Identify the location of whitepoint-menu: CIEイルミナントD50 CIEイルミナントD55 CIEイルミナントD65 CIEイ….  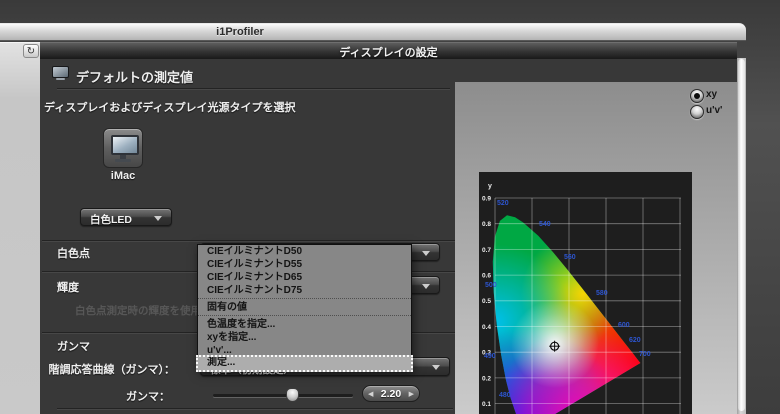
(304, 308).